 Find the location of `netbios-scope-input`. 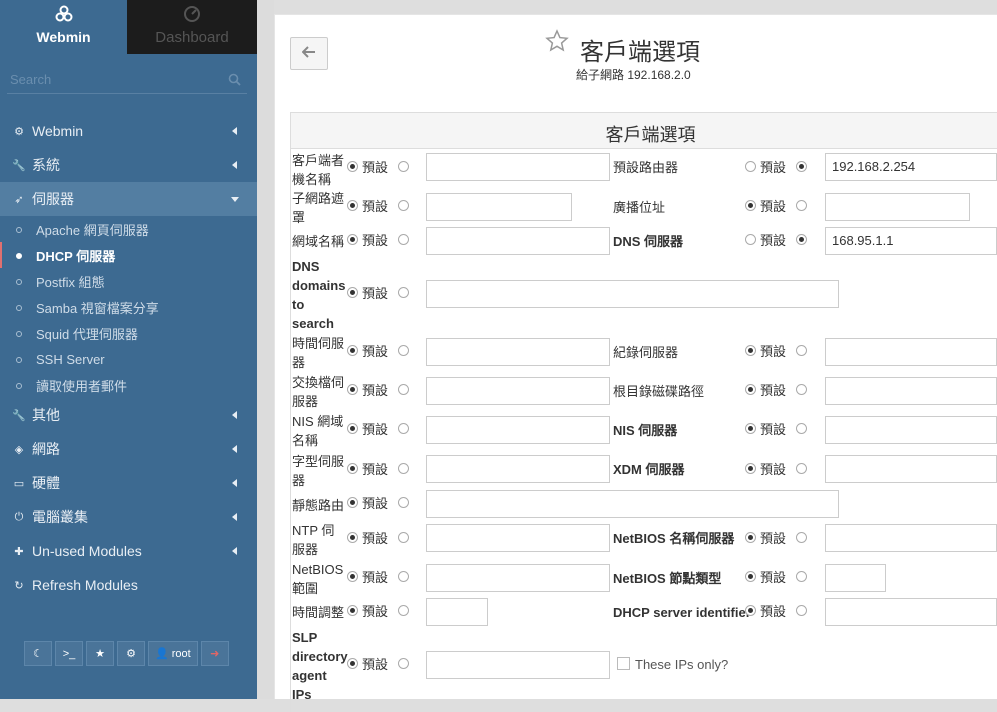

netbios-scope-input is located at coordinates (518, 578).